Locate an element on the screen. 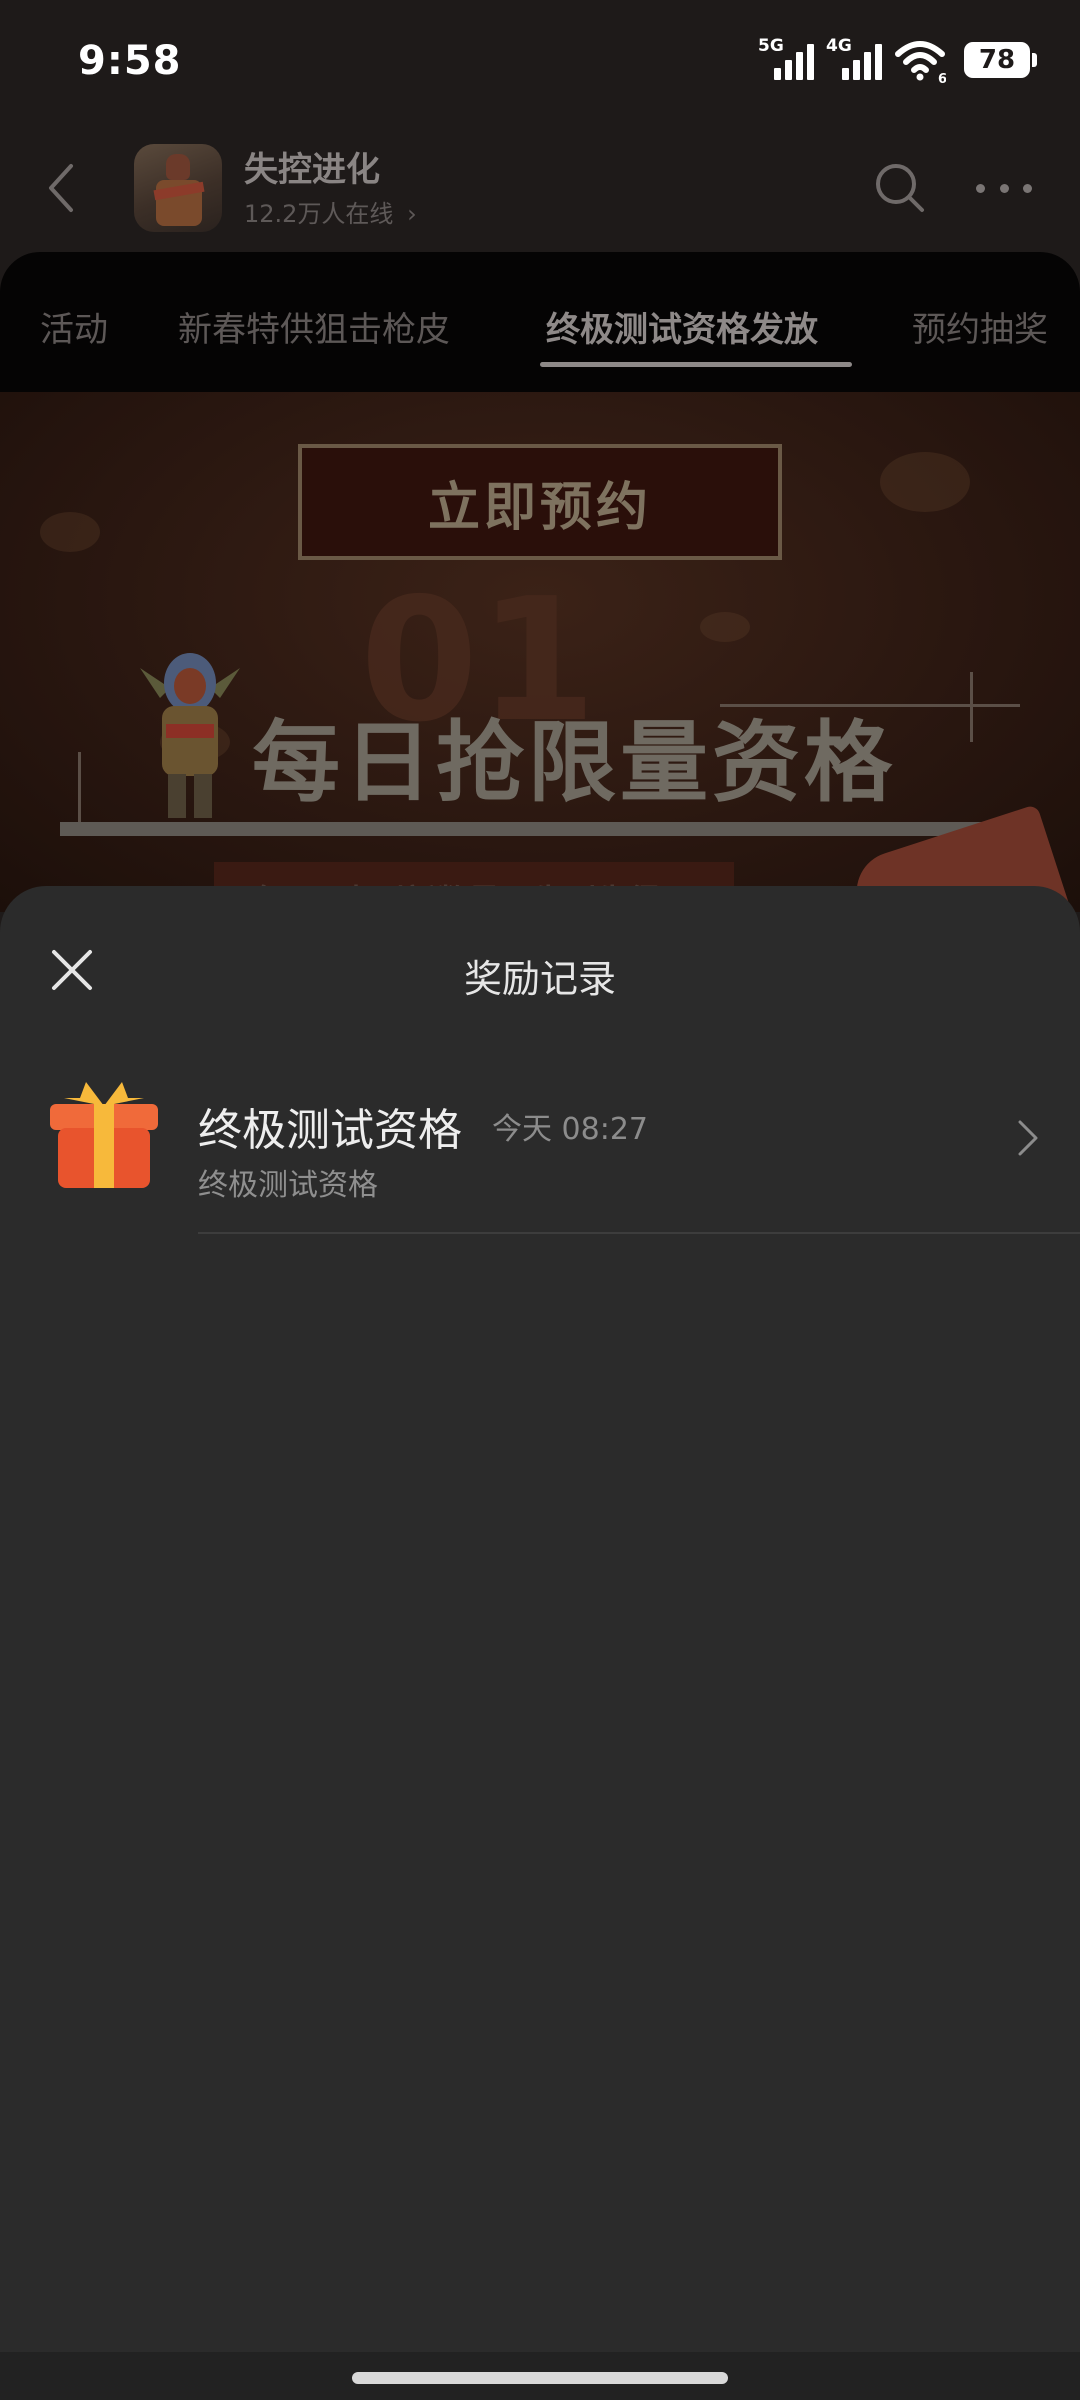 The image size is (1080, 2400). chevron-right-icon: › is located at coordinates (412, 214).